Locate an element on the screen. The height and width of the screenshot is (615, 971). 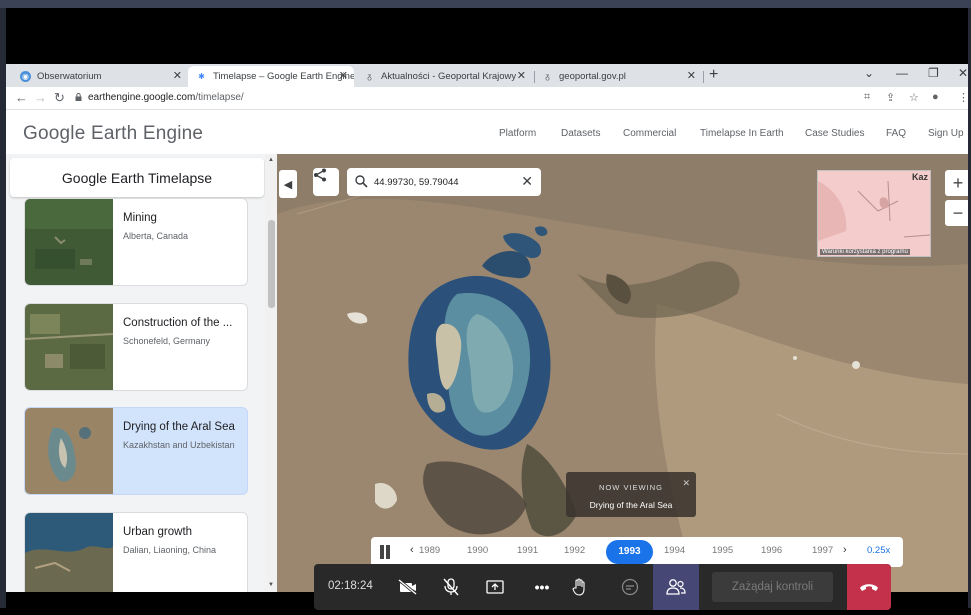
mic-off-icon is located at coordinates (451, 587).